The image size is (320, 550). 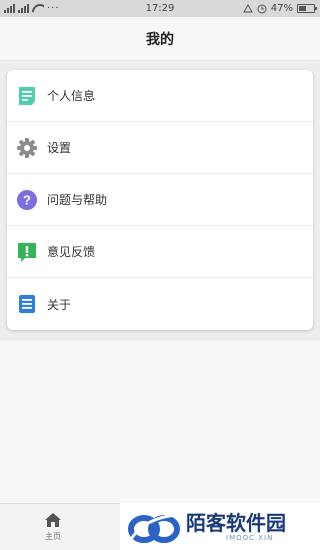 What do you see at coordinates (160, 252) in the screenshot?
I see `menu-item-feedback: 意见反馈` at bounding box center [160, 252].